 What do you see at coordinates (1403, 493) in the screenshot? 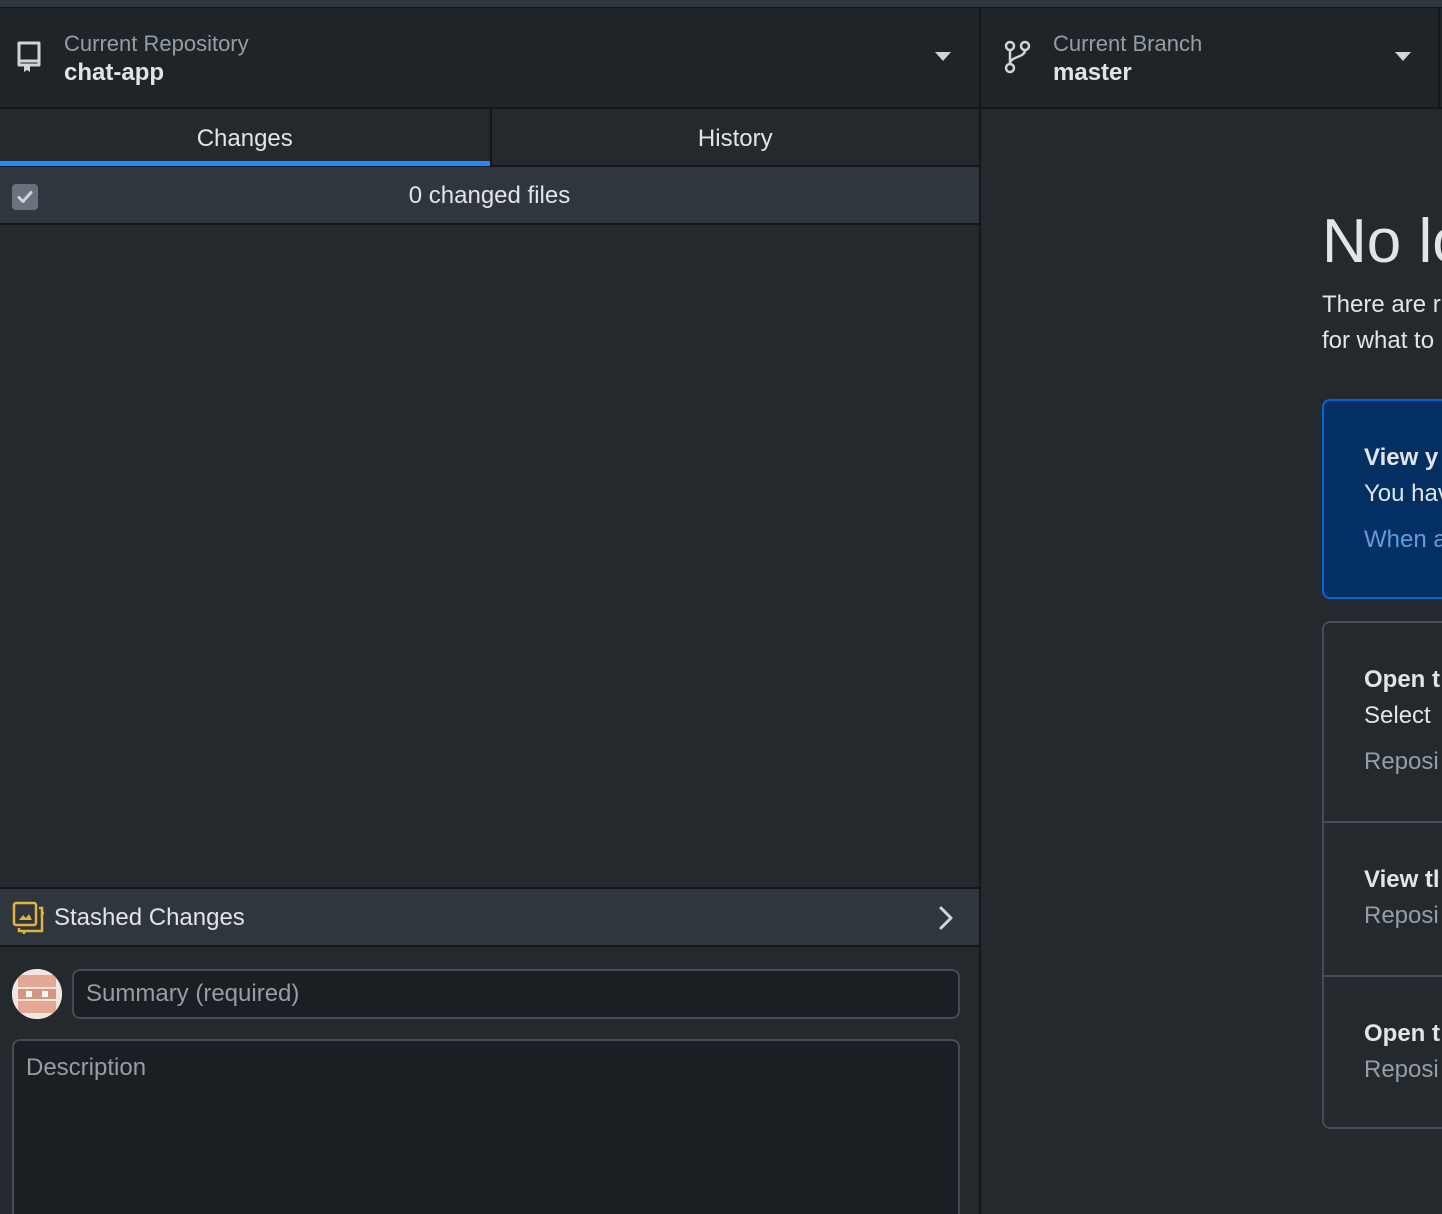
I see `card-description: You hav` at bounding box center [1403, 493].